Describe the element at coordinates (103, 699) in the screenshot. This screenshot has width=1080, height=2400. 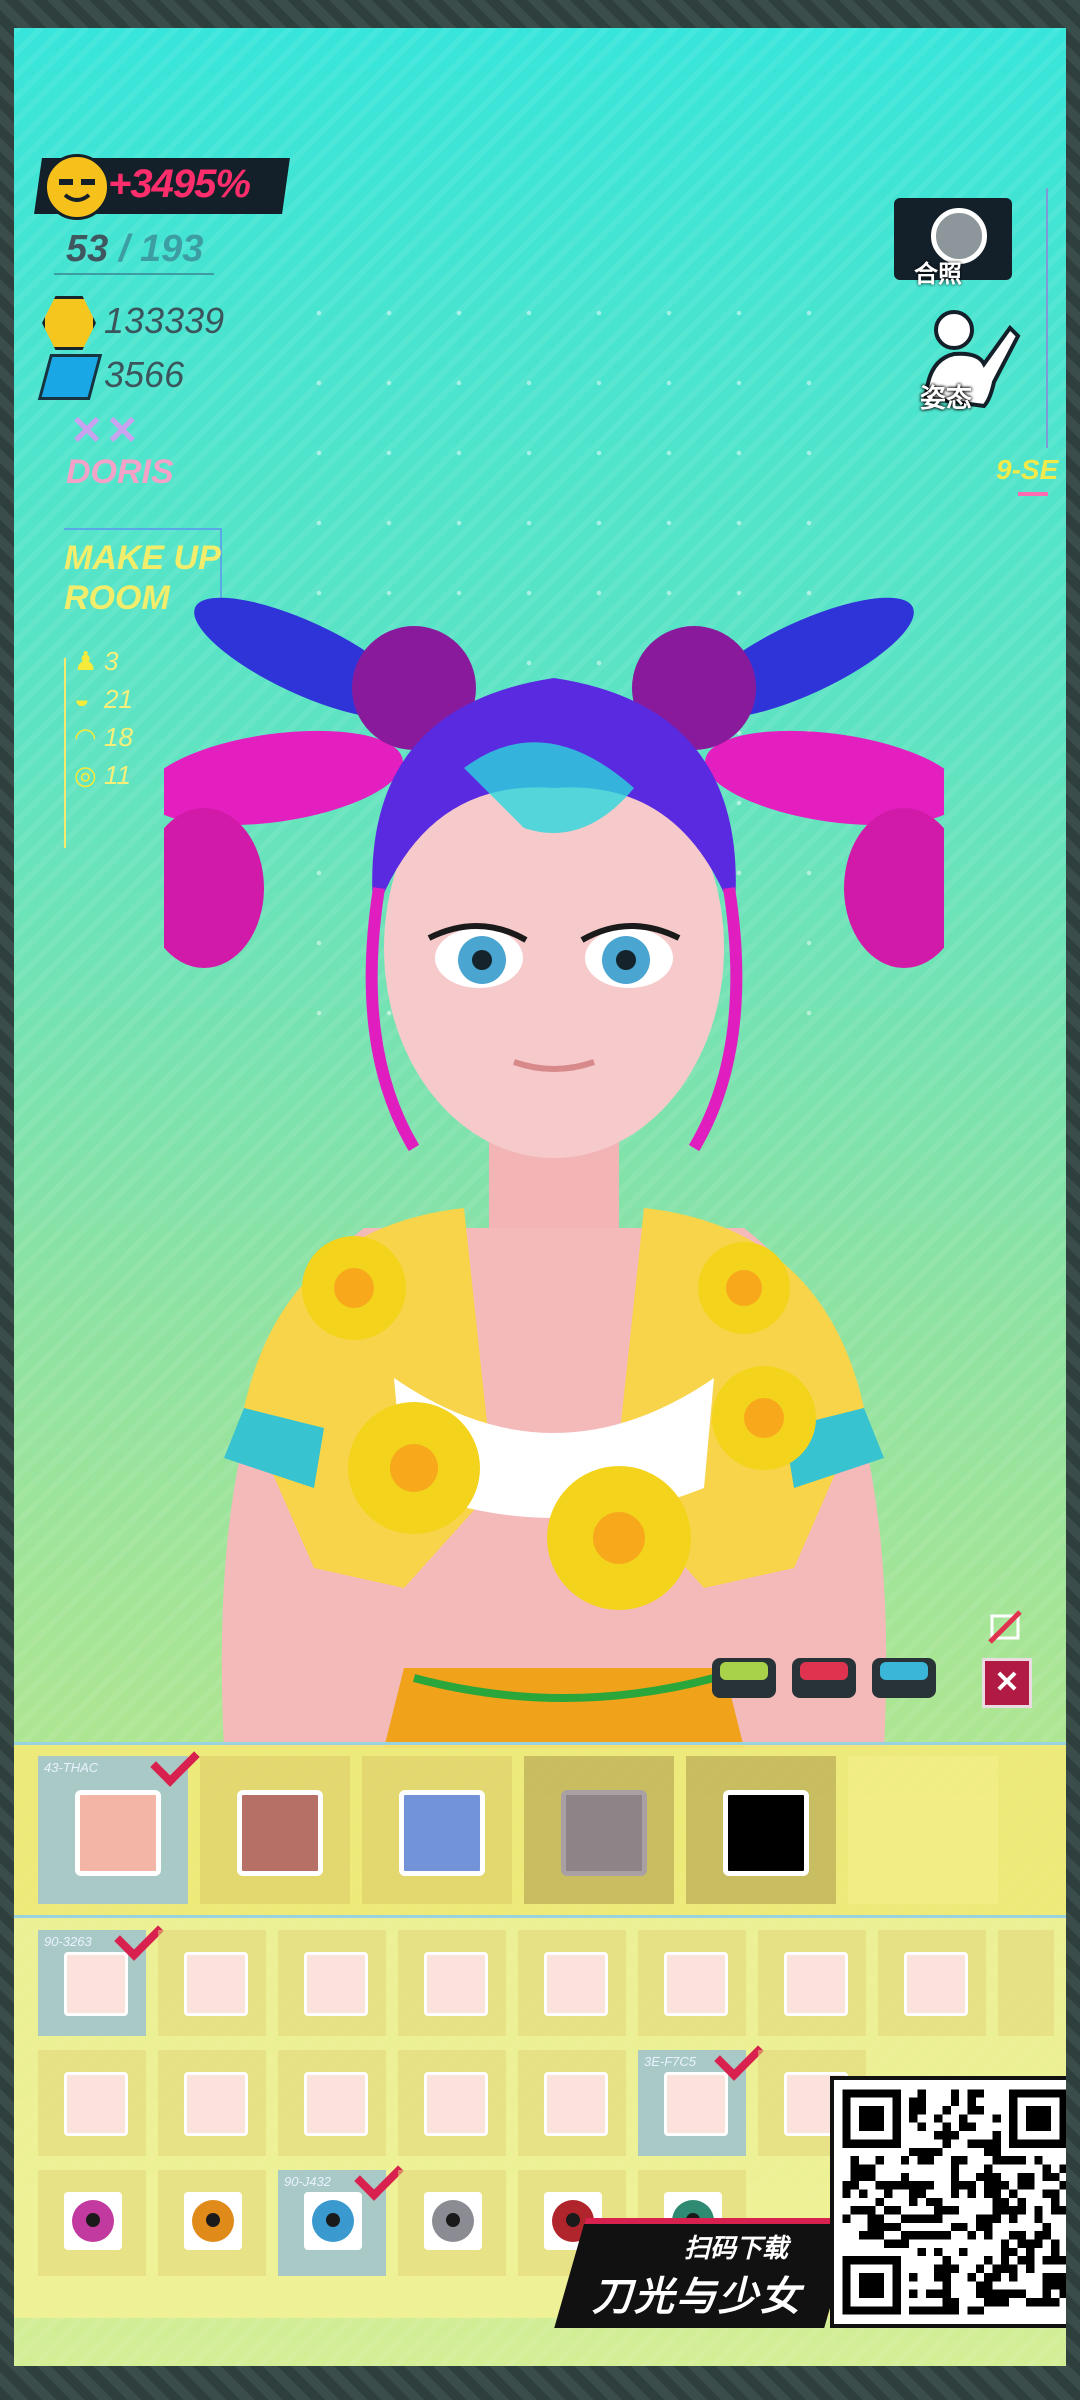
I see `stat-lips: ◒ 21` at that location.